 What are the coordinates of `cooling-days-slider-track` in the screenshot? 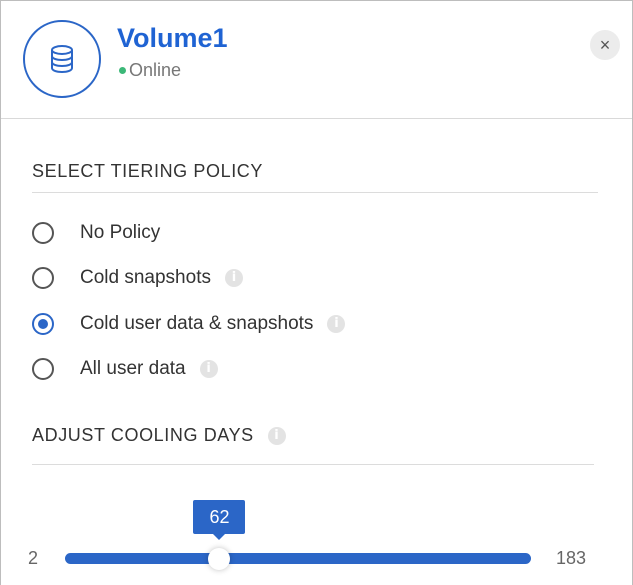 It's located at (298, 558).